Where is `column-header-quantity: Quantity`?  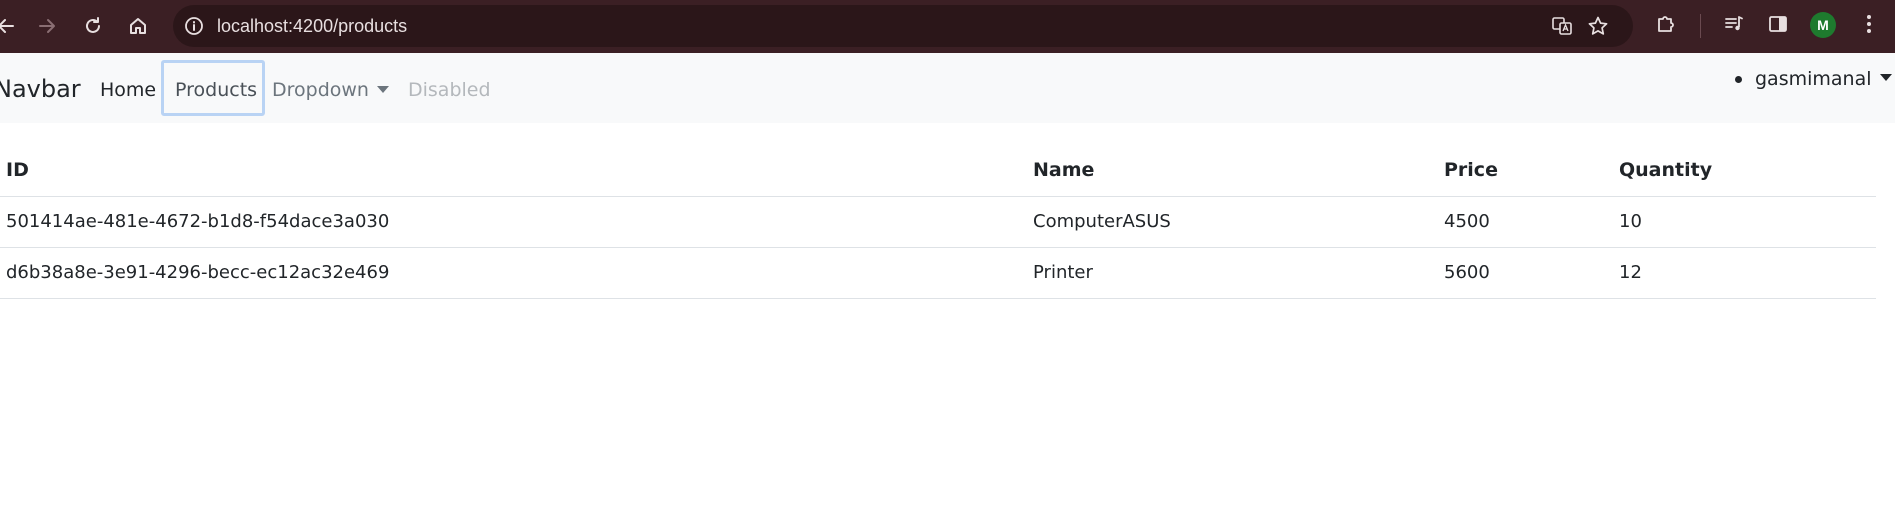
column-header-quantity: Quantity is located at coordinates (1744, 171).